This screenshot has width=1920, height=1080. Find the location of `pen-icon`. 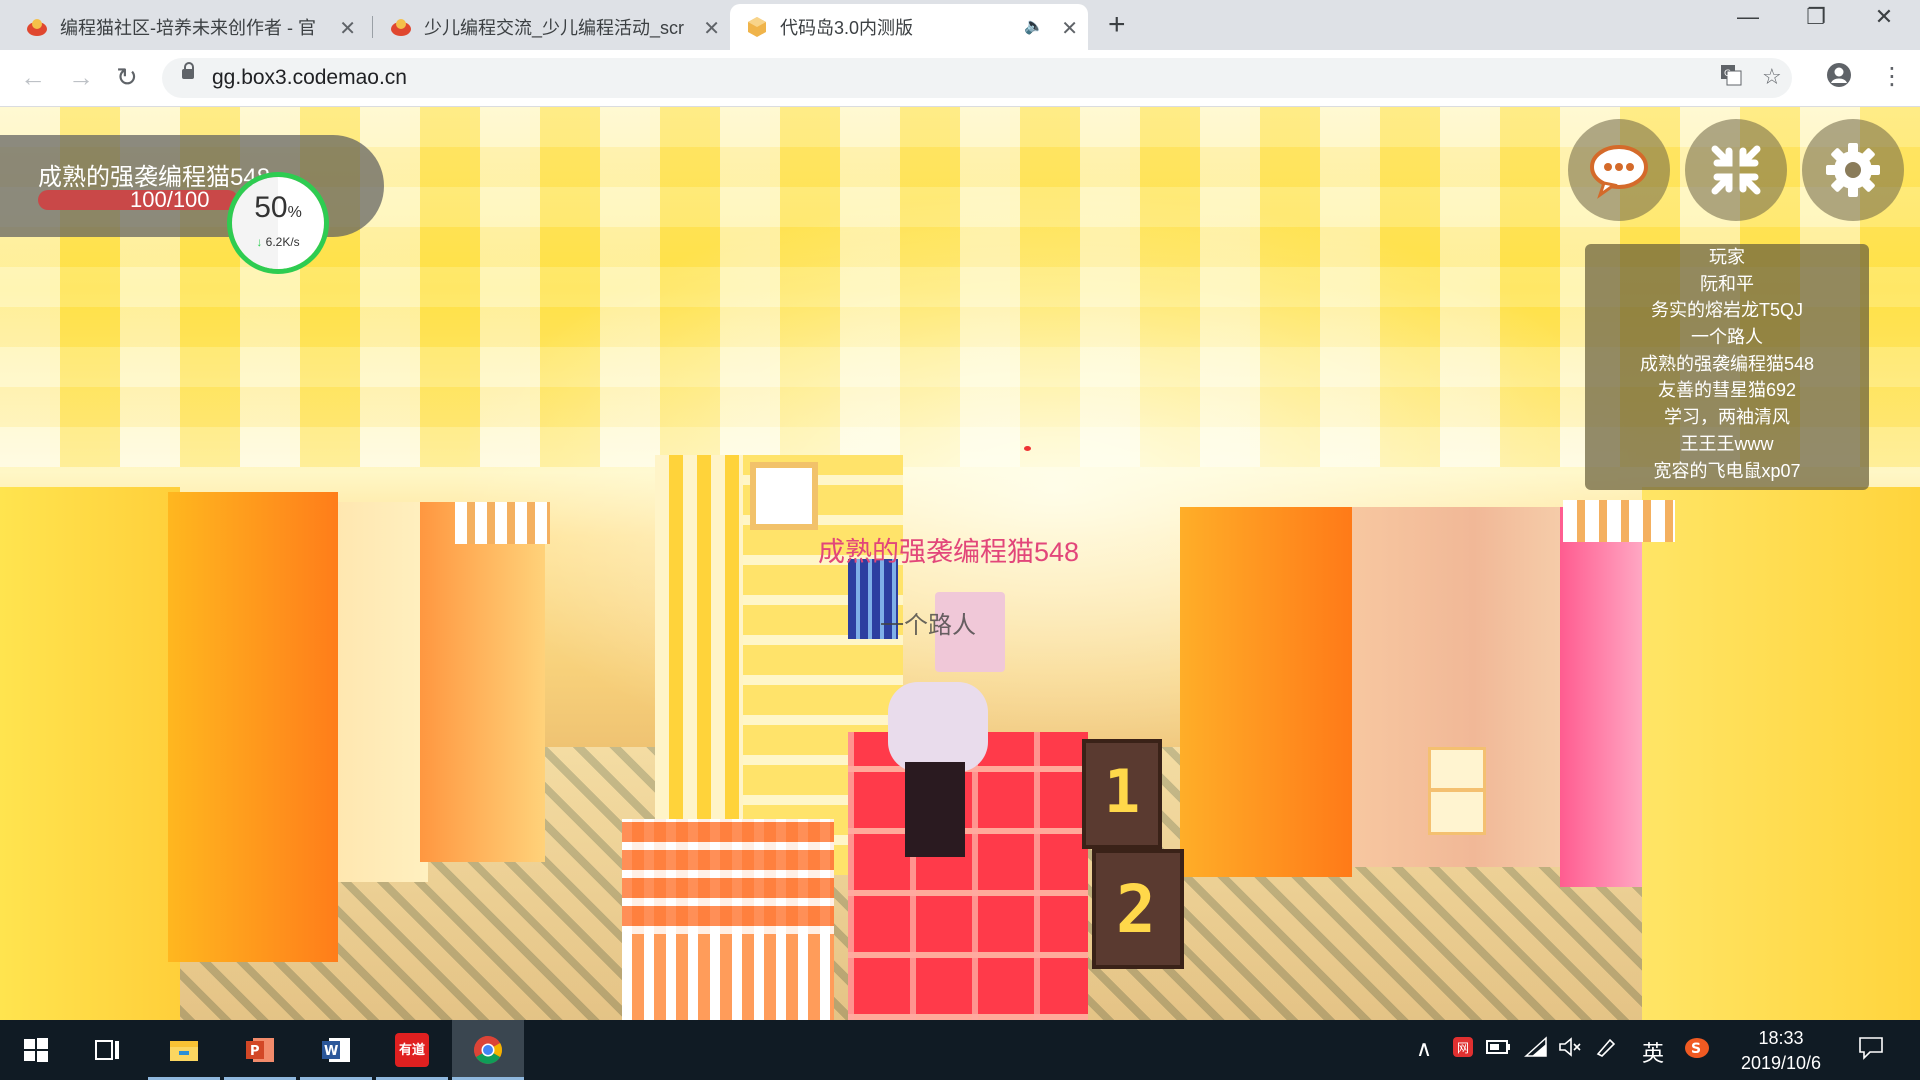

pen-icon is located at coordinates (1606, 1050).